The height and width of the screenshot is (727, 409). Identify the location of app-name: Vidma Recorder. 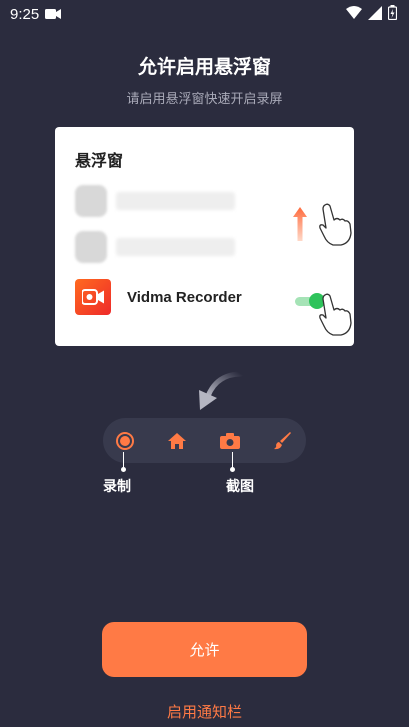
(184, 297).